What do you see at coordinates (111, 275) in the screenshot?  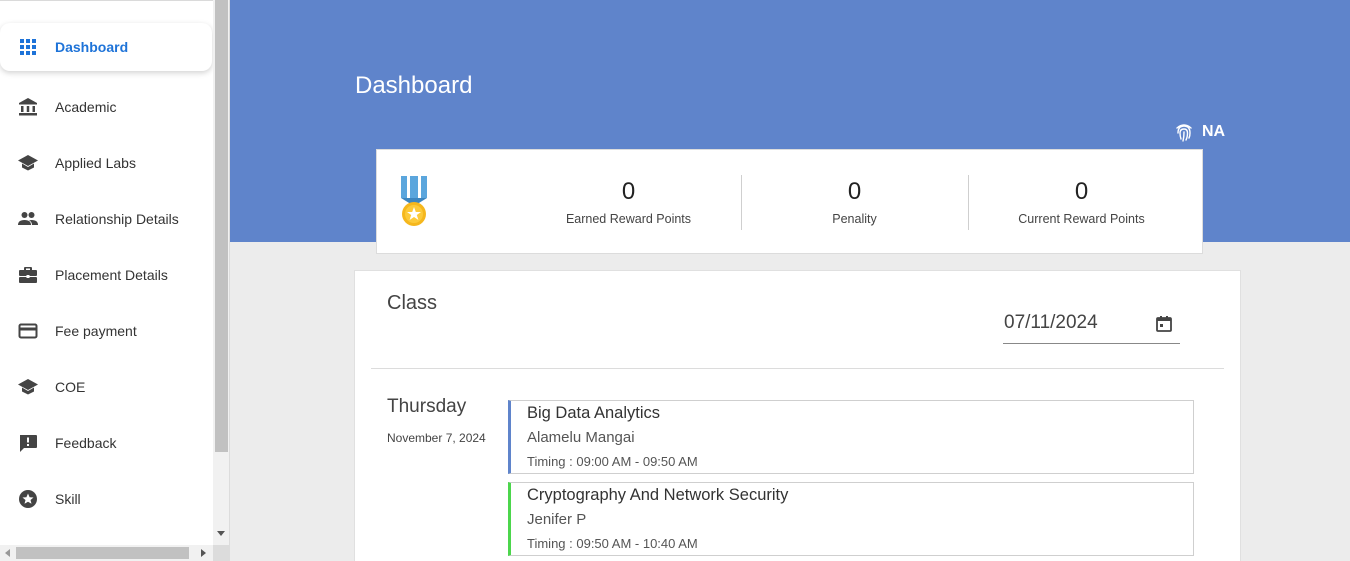 I see `sidebar-item-label: Placement Details` at bounding box center [111, 275].